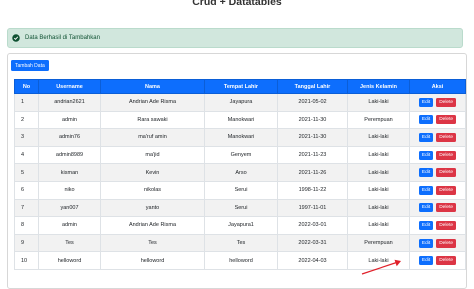  What do you see at coordinates (152, 172) in the screenshot?
I see `cell-nama: Kevin` at bounding box center [152, 172].